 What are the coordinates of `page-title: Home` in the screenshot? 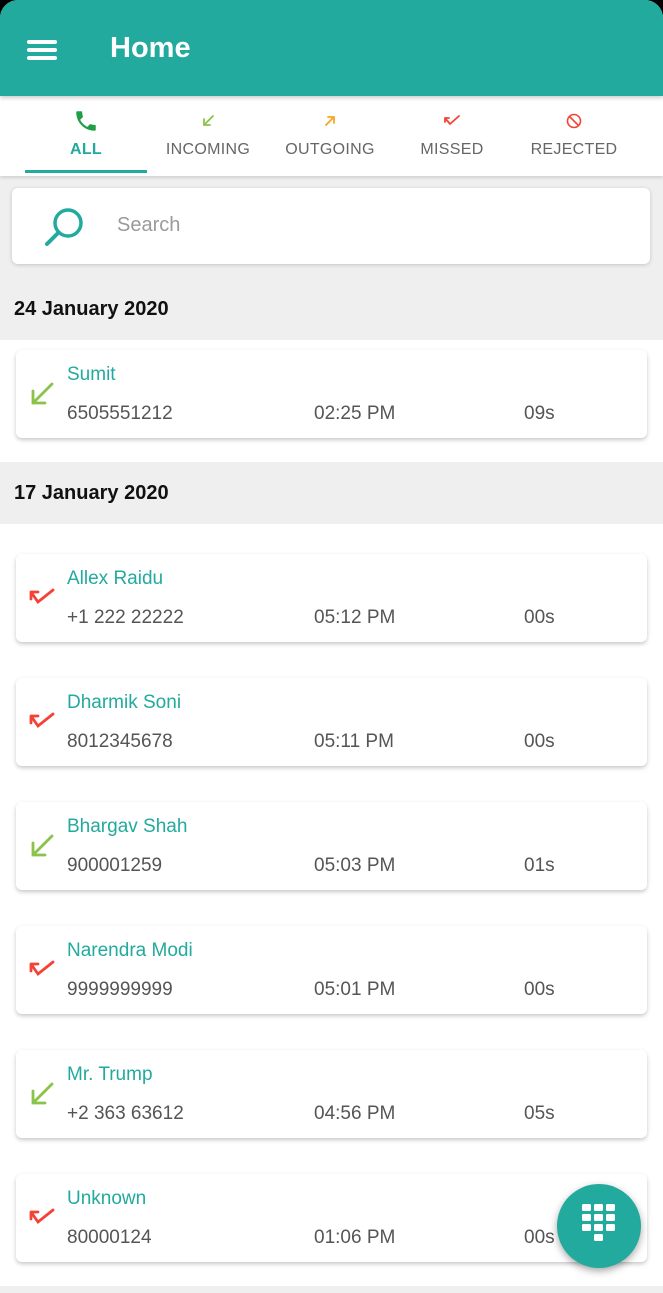 It's located at (150, 48).